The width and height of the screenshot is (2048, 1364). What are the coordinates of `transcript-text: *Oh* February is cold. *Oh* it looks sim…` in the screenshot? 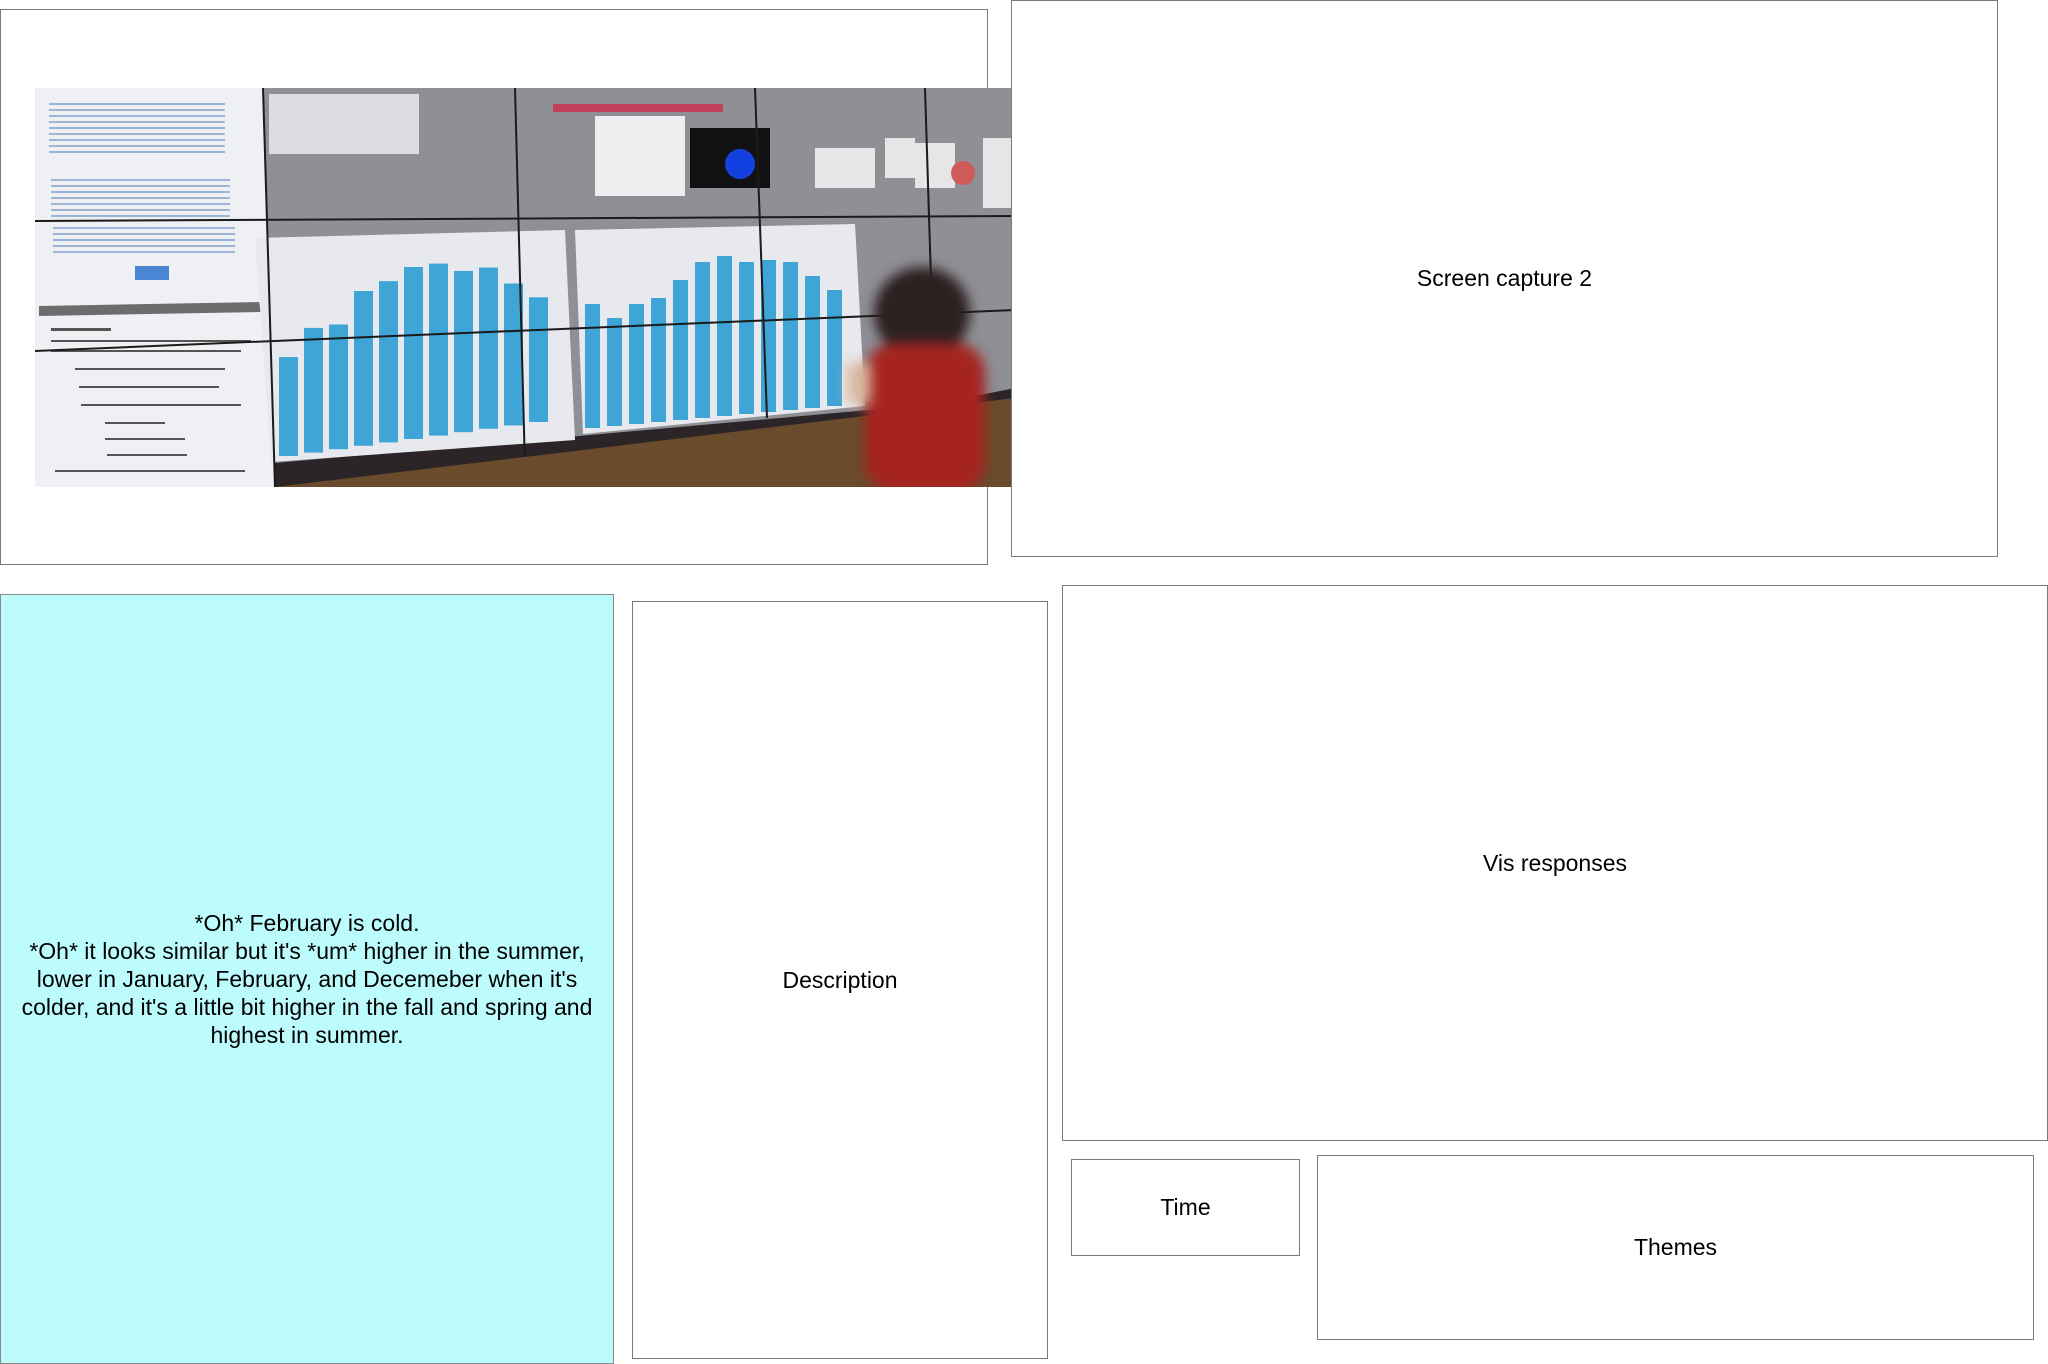 It's located at (307, 979).